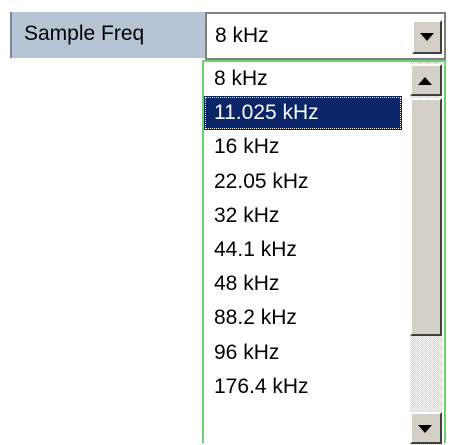 This screenshot has height=445, width=451. Describe the element at coordinates (303, 216) in the screenshot. I see `option-32khz: 32 kHz` at that location.